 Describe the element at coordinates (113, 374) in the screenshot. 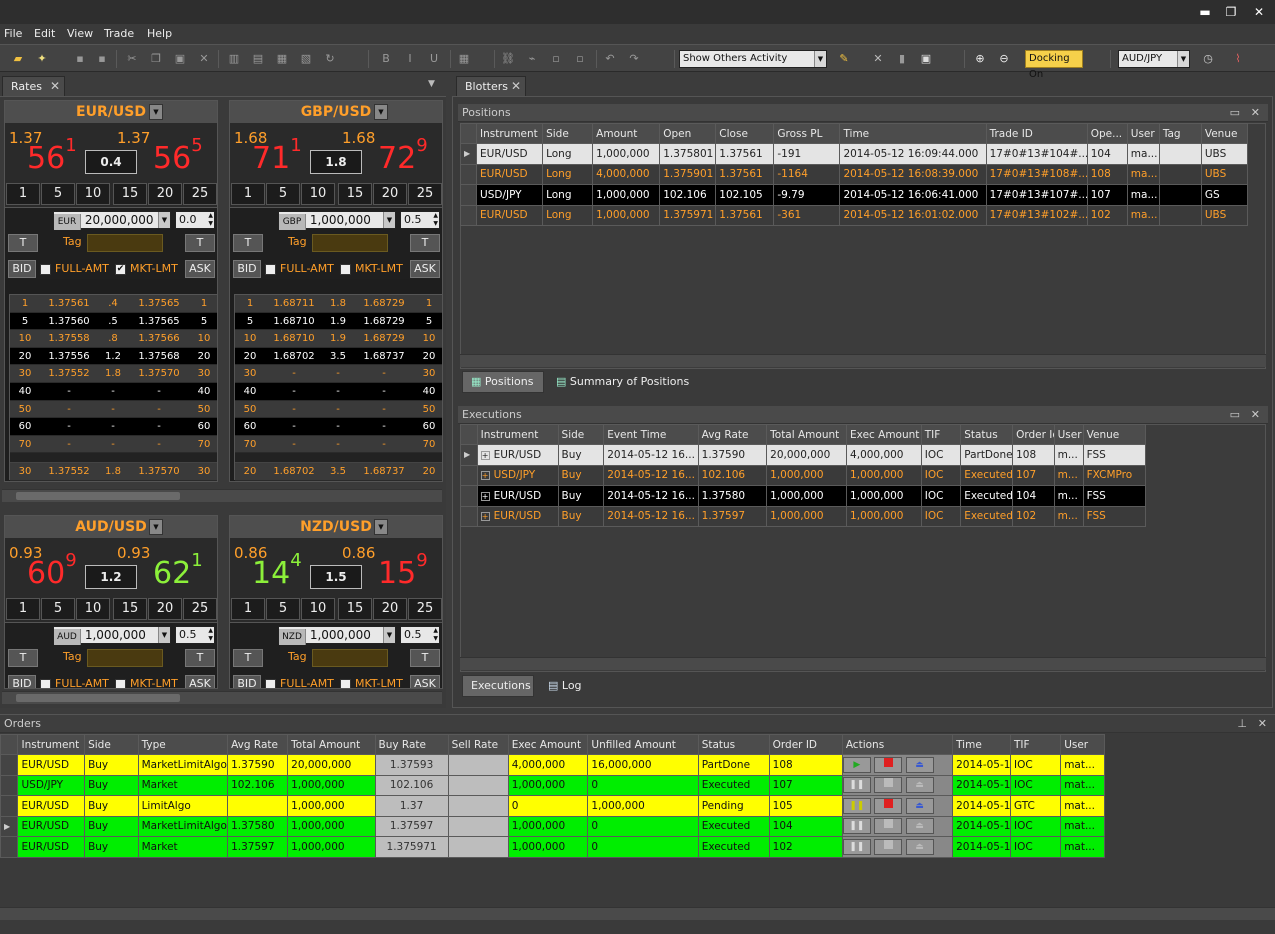

I see `ladder-row: 30 1.37552 1.8 1.37570 30` at that location.